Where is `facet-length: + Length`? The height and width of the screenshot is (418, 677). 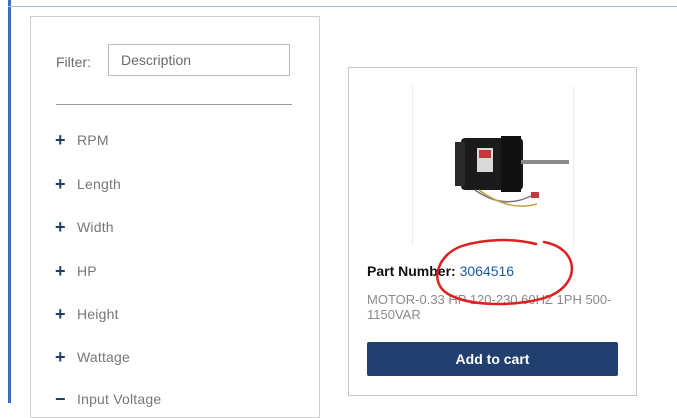 facet-length: + Length is located at coordinates (88, 184).